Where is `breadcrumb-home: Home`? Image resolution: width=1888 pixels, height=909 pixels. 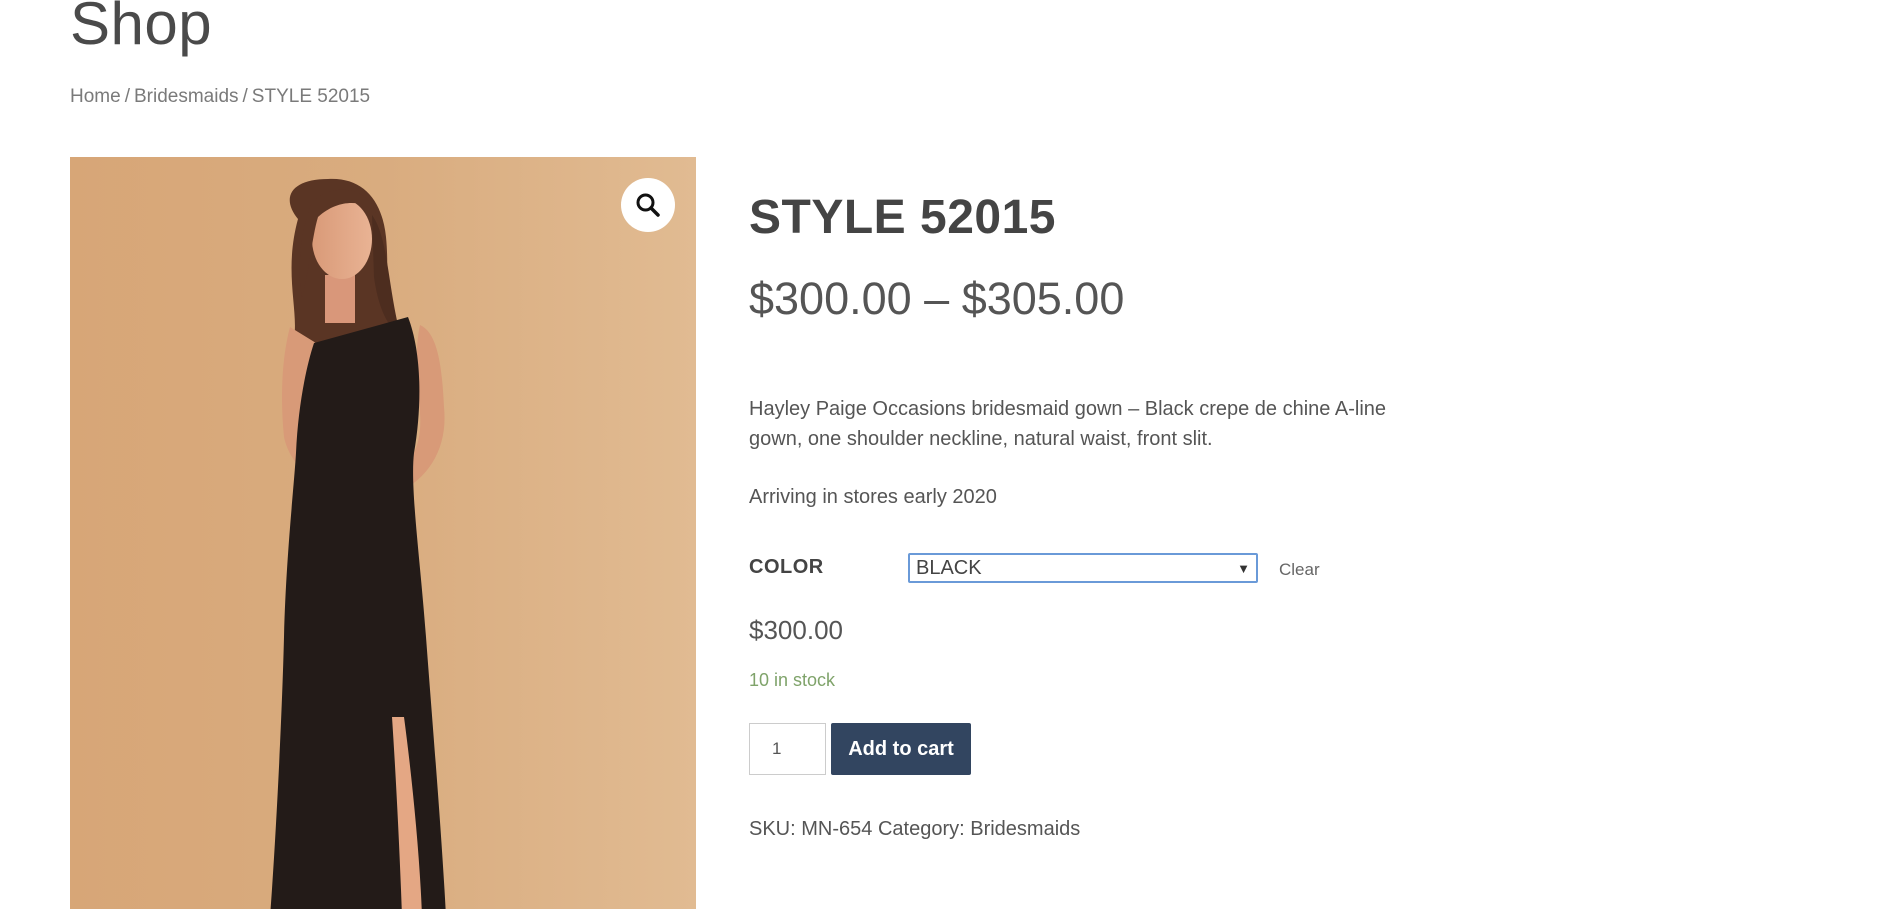 breadcrumb-home: Home is located at coordinates (95, 96).